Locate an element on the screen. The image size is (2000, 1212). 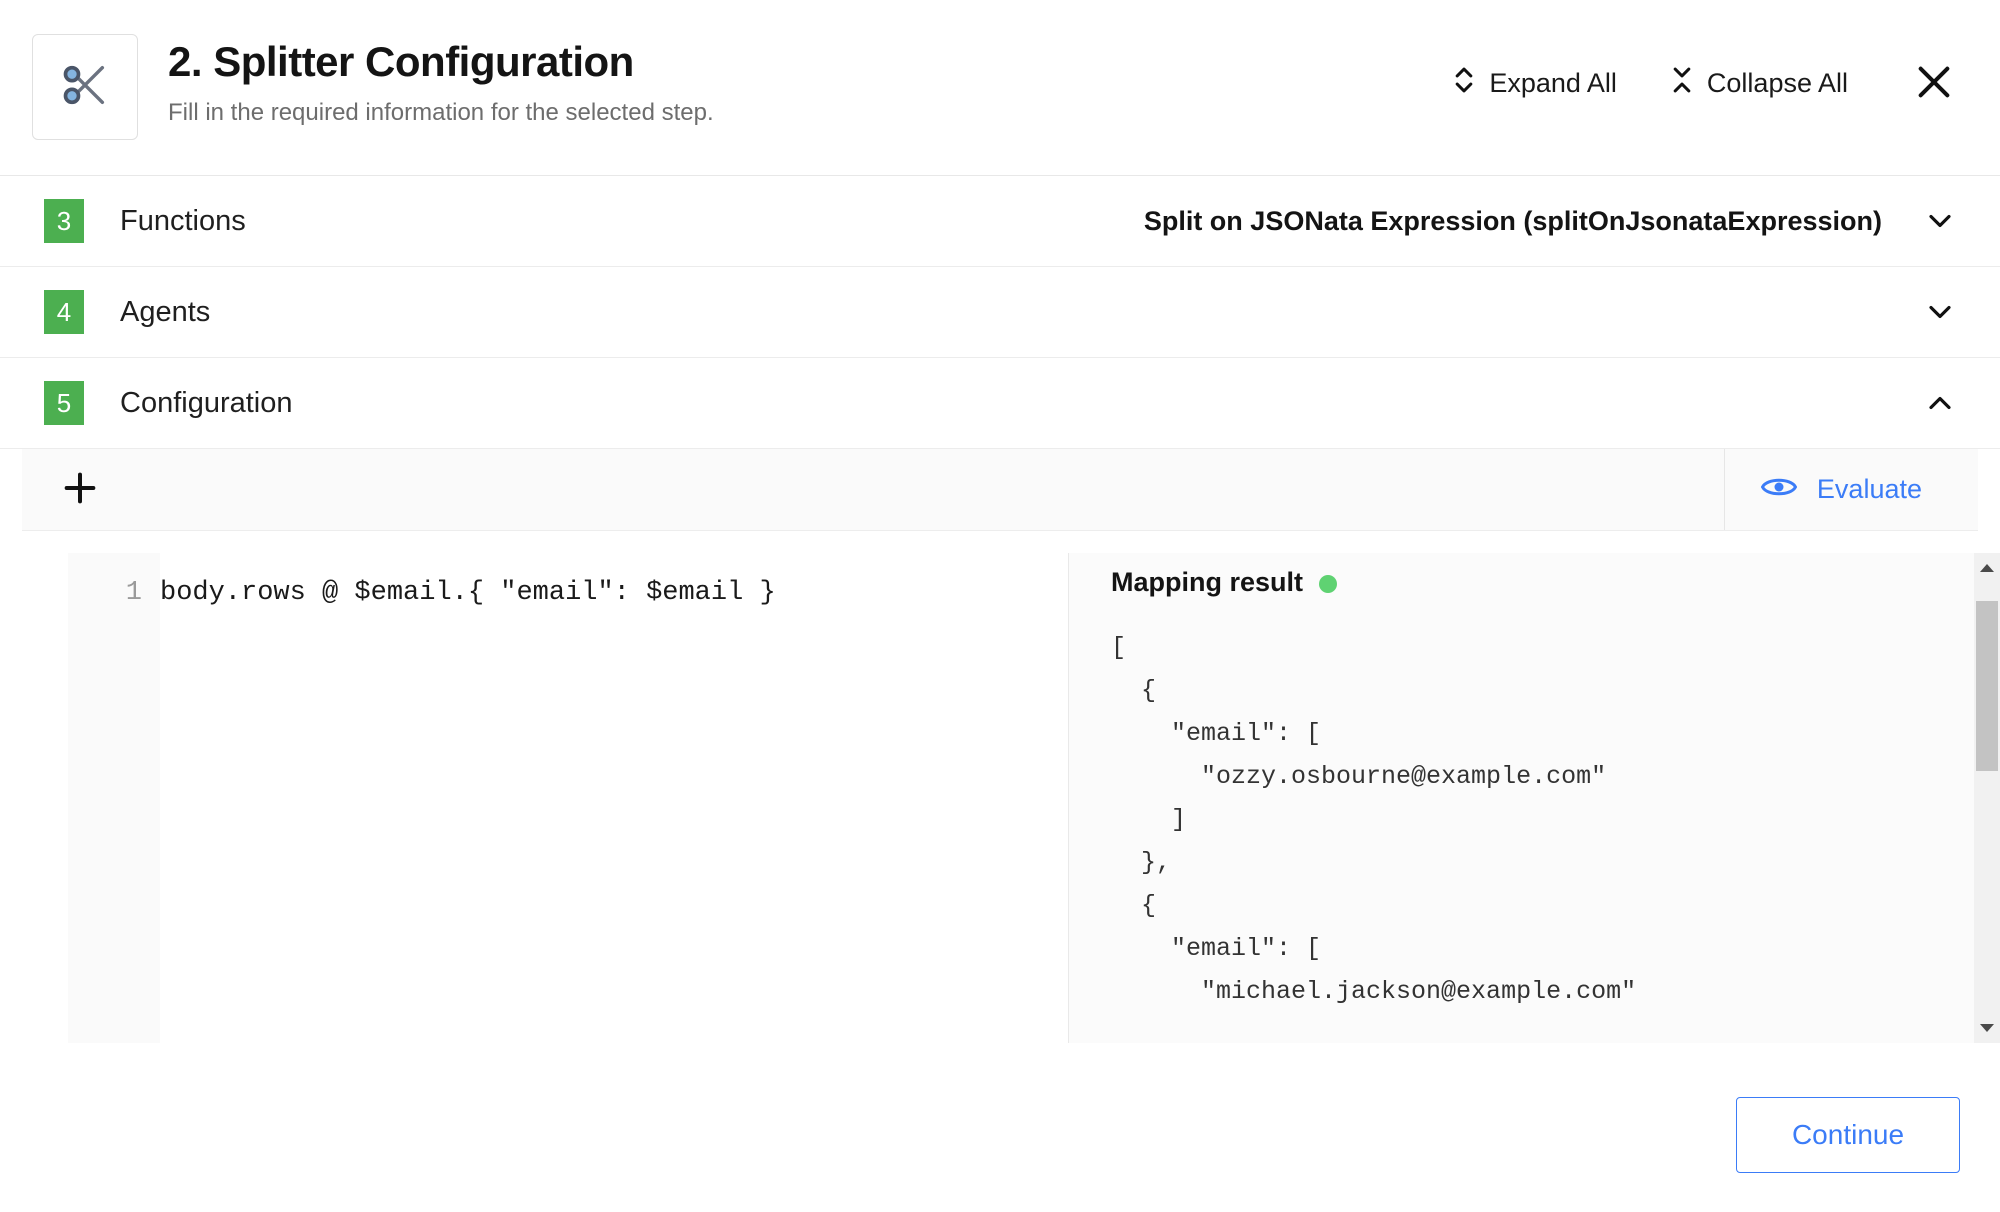
collapse-all-button: Collapse All is located at coordinates (1759, 83).